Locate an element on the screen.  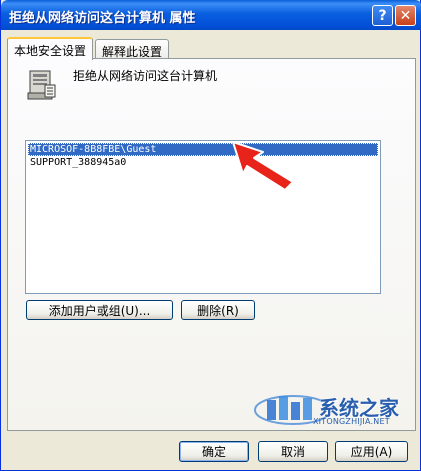
watermark-url: XITONGZHIJIA.NET is located at coordinates (351, 421).